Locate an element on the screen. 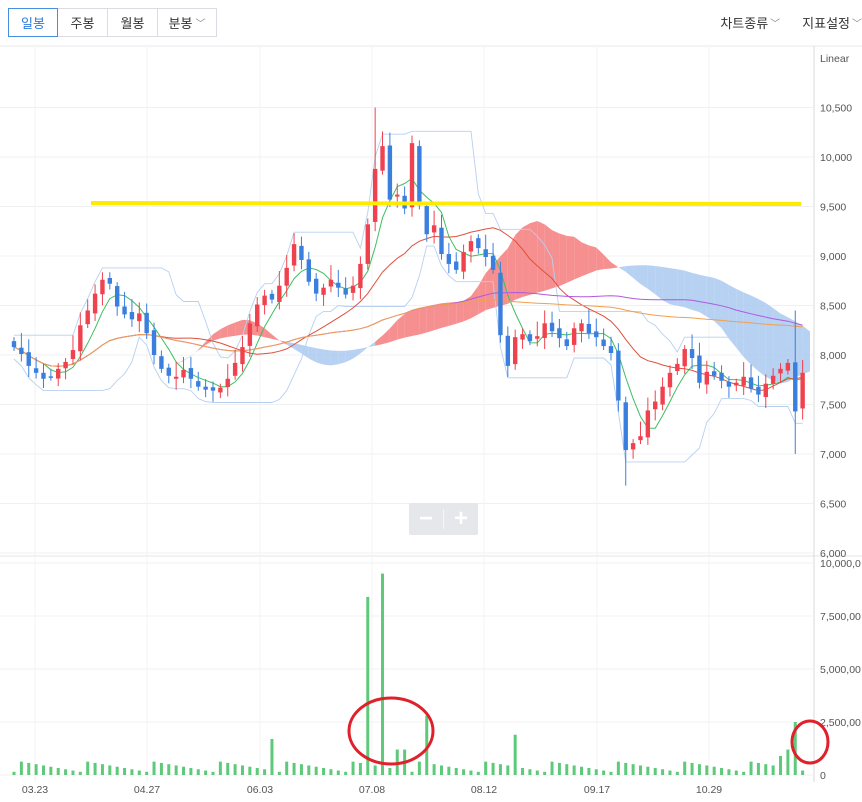 This screenshot has height=802, width=862. scale-label: Linear is located at coordinates (835, 59).